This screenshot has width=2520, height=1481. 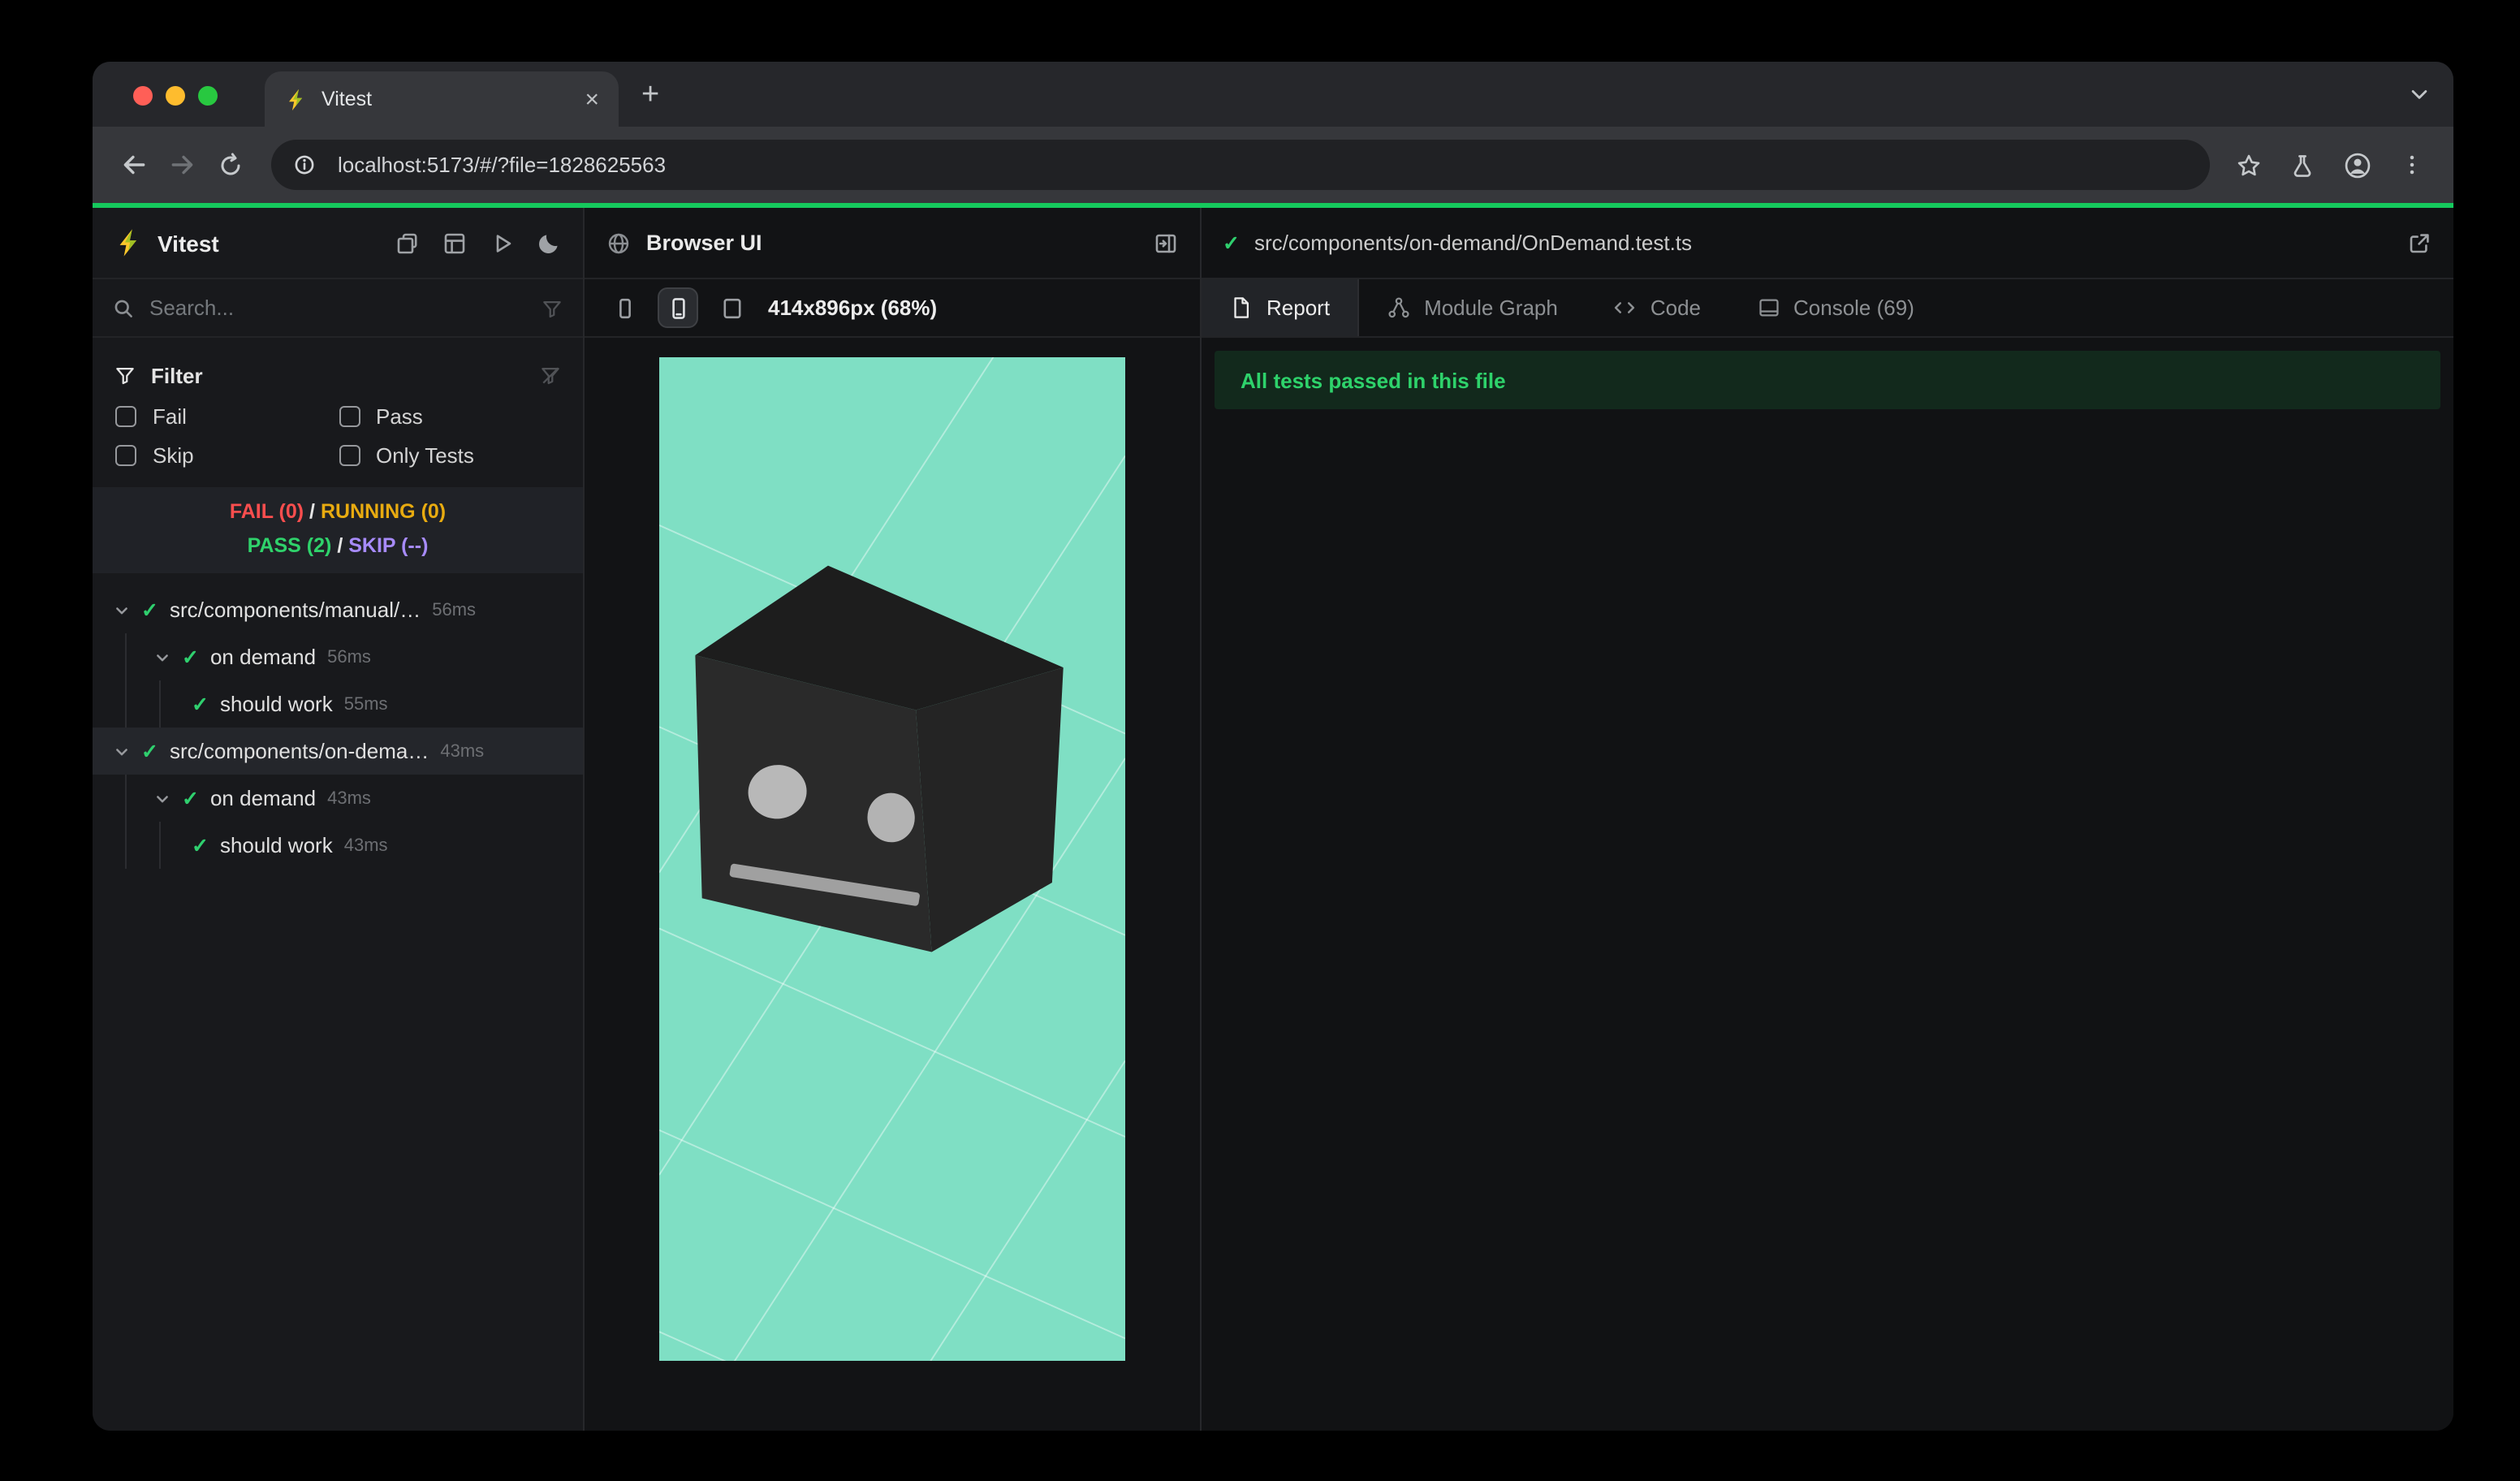 What do you see at coordinates (2412, 165) in the screenshot?
I see `menu-kebab-icon` at bounding box center [2412, 165].